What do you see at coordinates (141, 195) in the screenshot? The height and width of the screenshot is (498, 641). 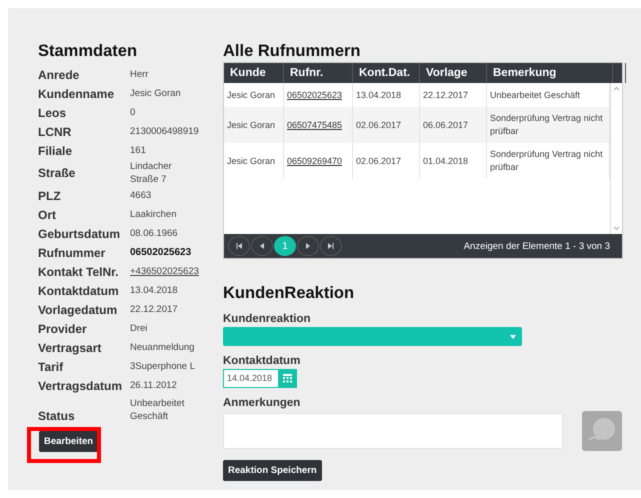 I see `field-value: 4663` at bounding box center [141, 195].